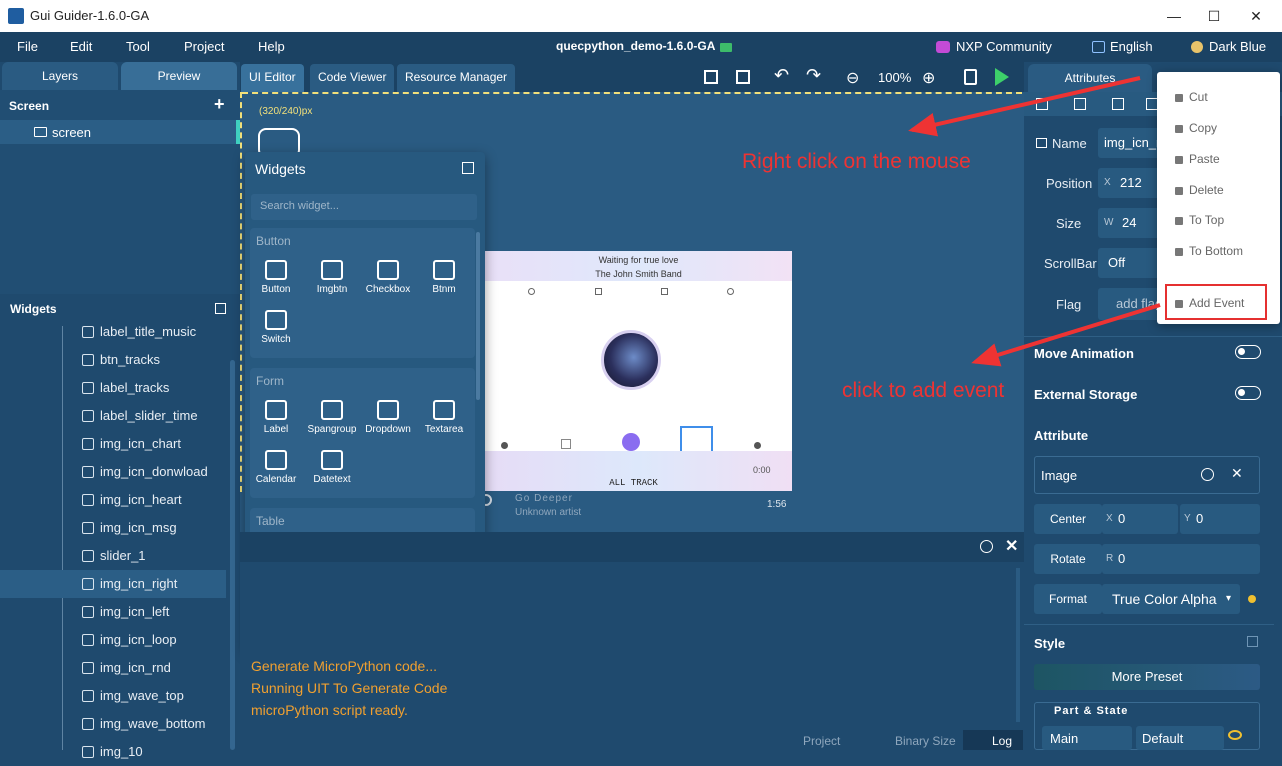 The width and height of the screenshot is (1282, 766). Describe the element at coordinates (1024, 106) in the screenshot. I see `arrow-to-canvas` at that location.